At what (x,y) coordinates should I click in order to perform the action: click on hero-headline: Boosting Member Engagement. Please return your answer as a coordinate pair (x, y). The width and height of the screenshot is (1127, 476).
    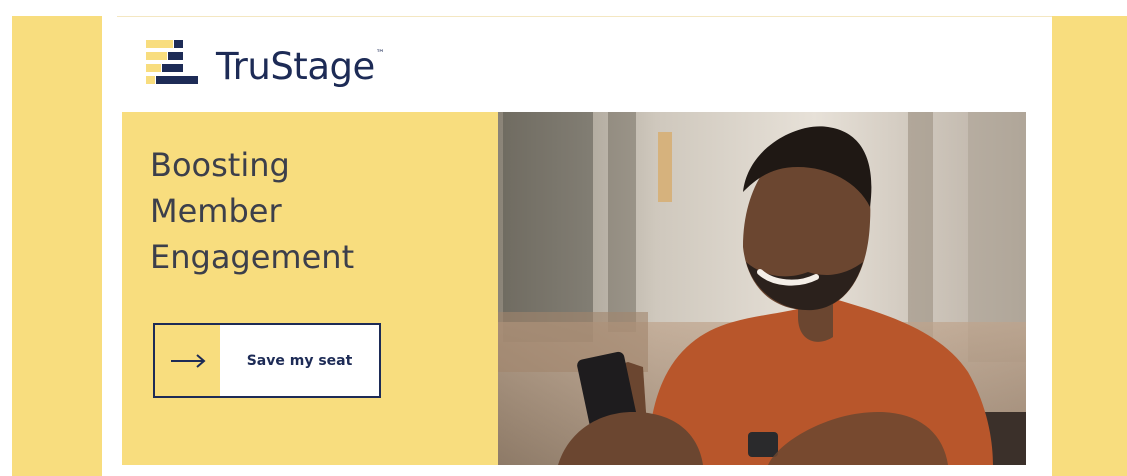
    Looking at the image, I should click on (252, 211).